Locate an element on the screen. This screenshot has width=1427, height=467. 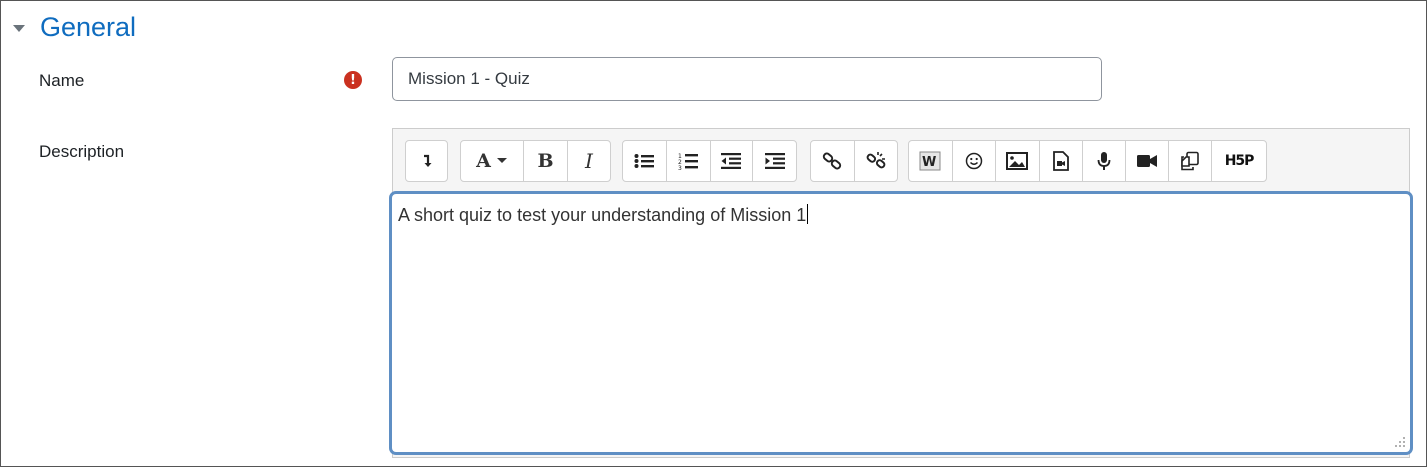
record-audio-button is located at coordinates (1105, 161).